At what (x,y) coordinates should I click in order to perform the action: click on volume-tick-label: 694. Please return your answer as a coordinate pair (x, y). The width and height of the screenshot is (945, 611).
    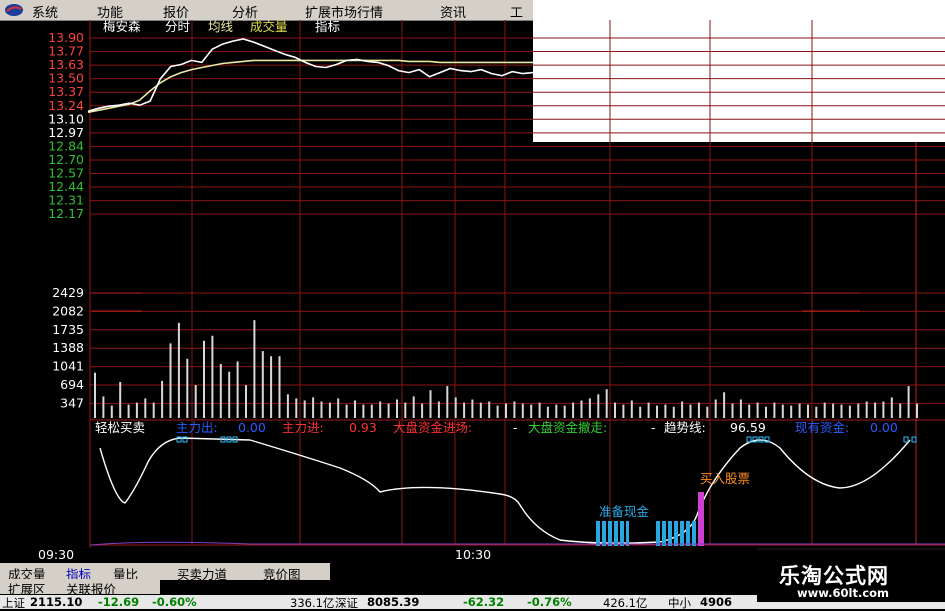
    Looking at the image, I should click on (72, 384).